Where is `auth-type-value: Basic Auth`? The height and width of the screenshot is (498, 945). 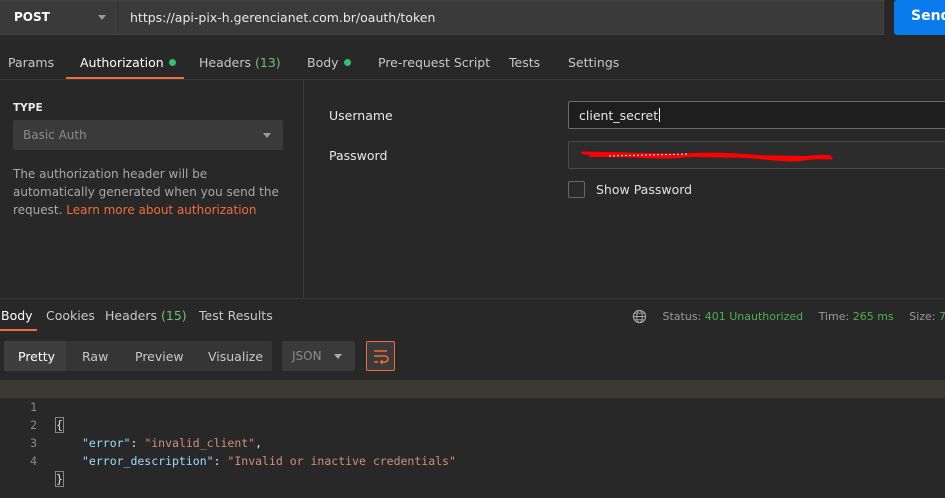
auth-type-value: Basic Auth is located at coordinates (55, 135).